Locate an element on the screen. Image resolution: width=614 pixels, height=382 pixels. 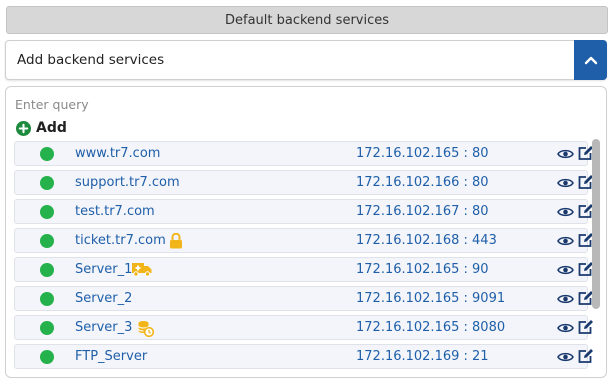
service-address: 172.16.102.165 : 8080 is located at coordinates (431, 327).